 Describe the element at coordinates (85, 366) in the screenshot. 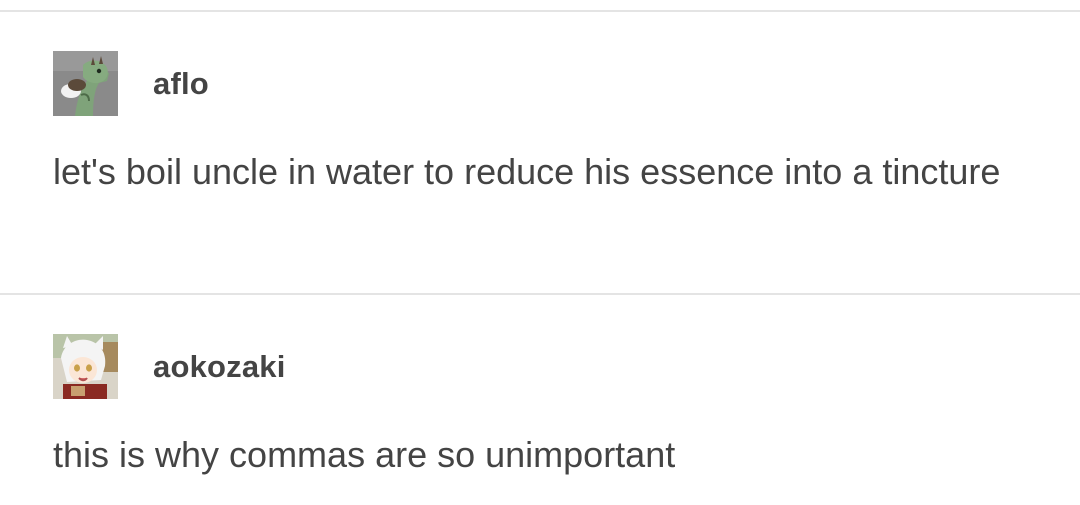

I see `anime-girl-avatar-icon` at that location.